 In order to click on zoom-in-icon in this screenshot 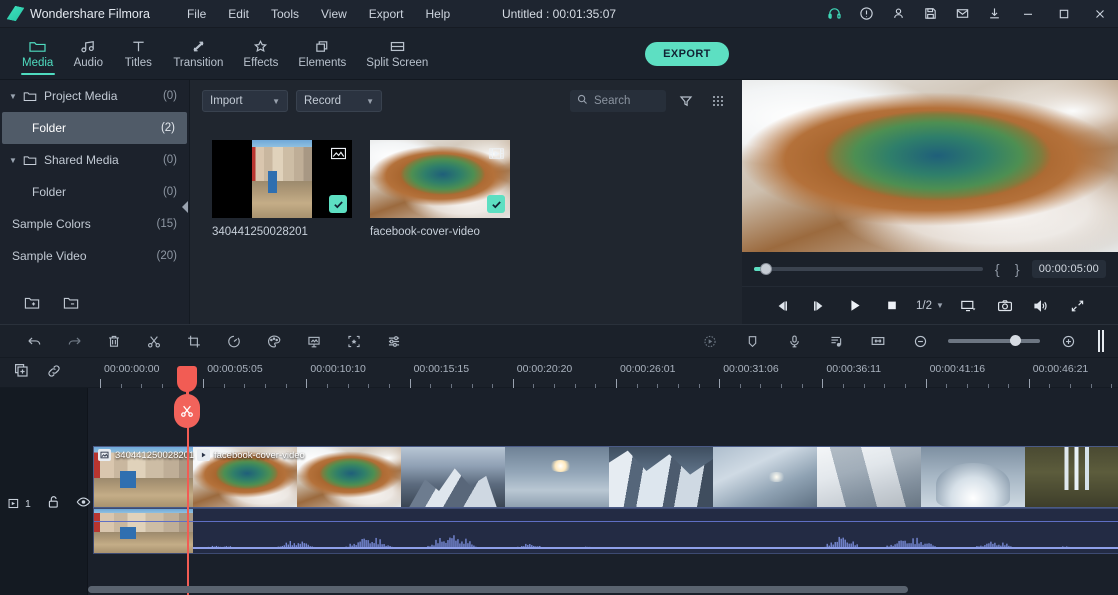, I will do `click(1068, 341)`.